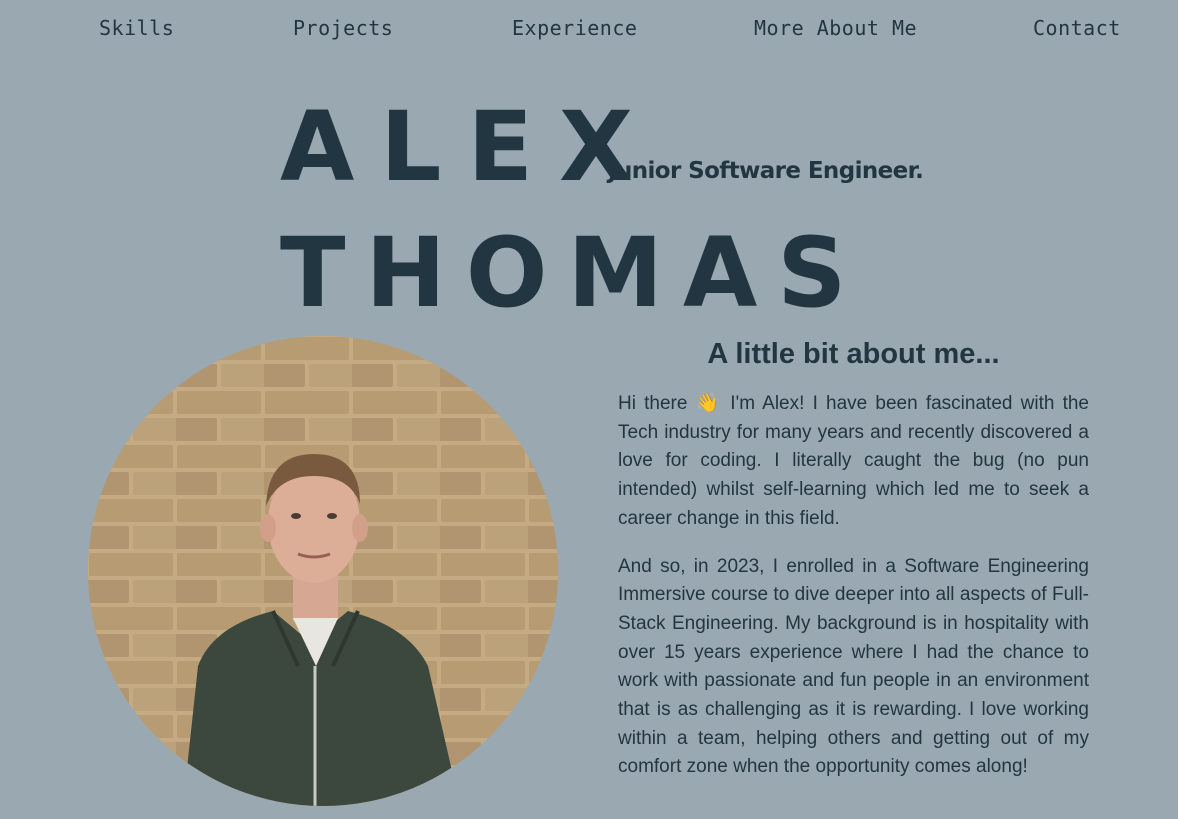 Image resolution: width=1178 pixels, height=819 pixels. Describe the element at coordinates (470, 147) in the screenshot. I see `hero-first-name: ALEX` at that location.